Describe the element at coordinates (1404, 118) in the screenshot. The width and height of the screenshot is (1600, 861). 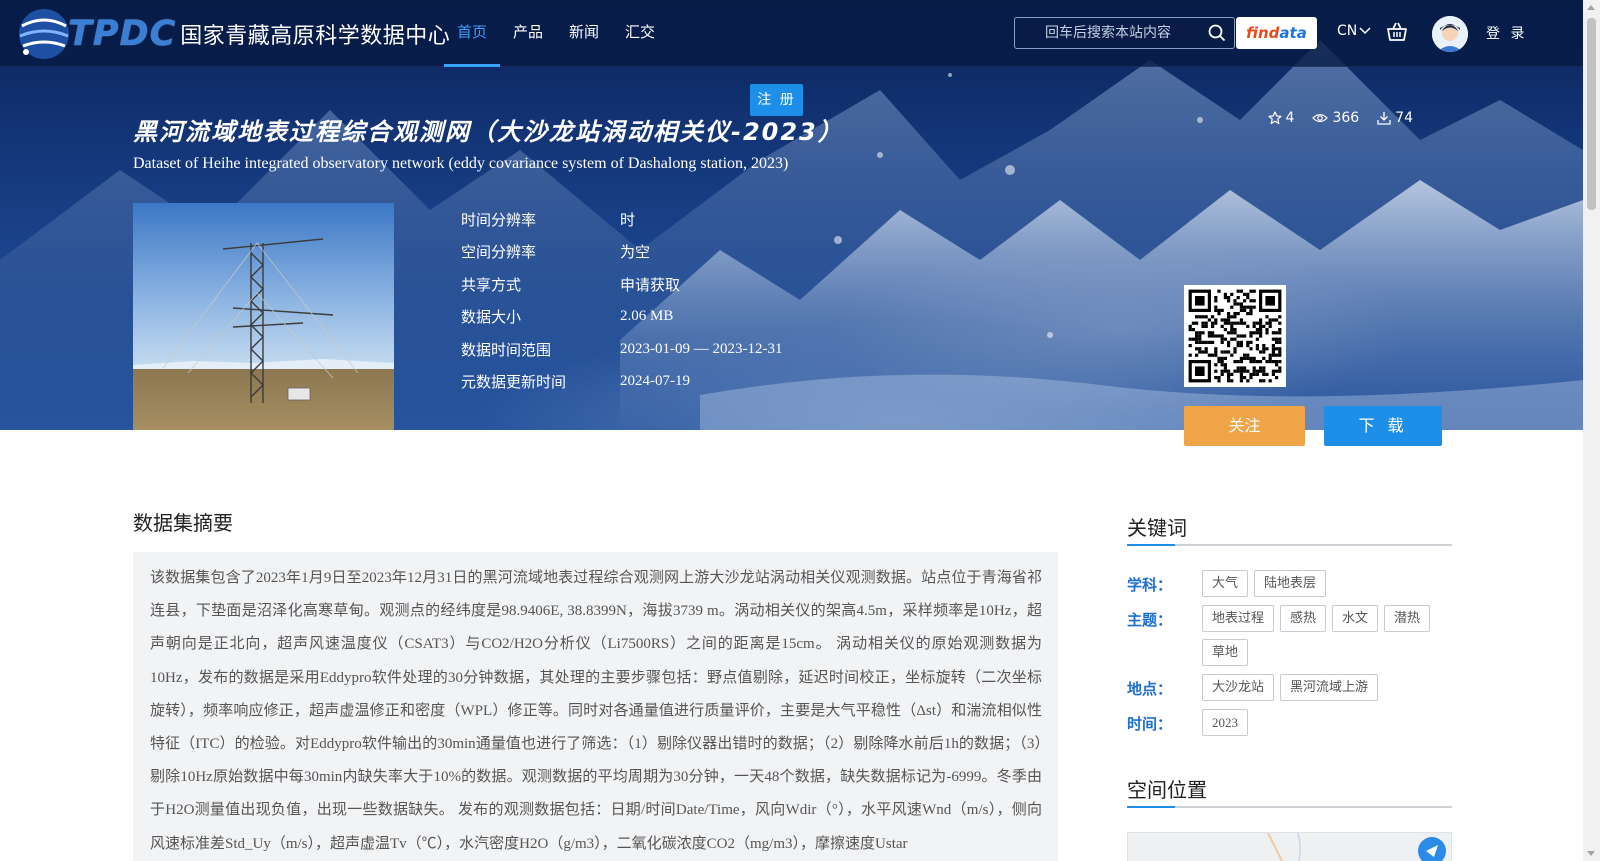
I see `downloads-count: 74` at that location.